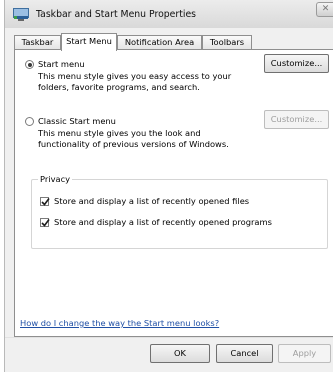  I want to click on recent-programs-checkbox, so click(45, 222).